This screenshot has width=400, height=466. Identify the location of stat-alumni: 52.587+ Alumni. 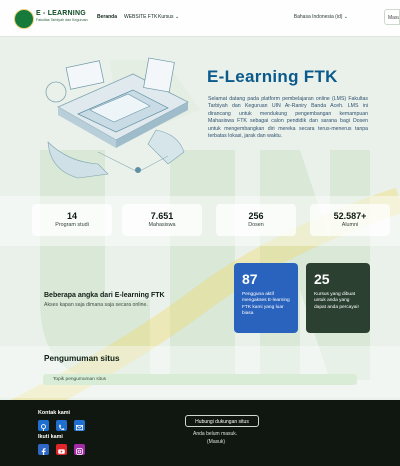
(350, 220).